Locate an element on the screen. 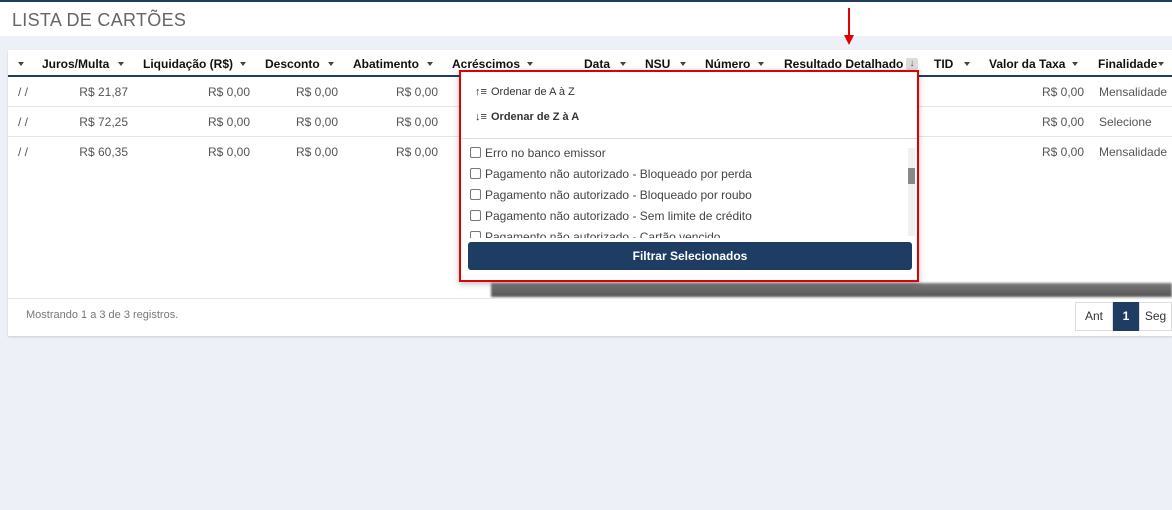  pagination-page-button: 1 is located at coordinates (1126, 316).